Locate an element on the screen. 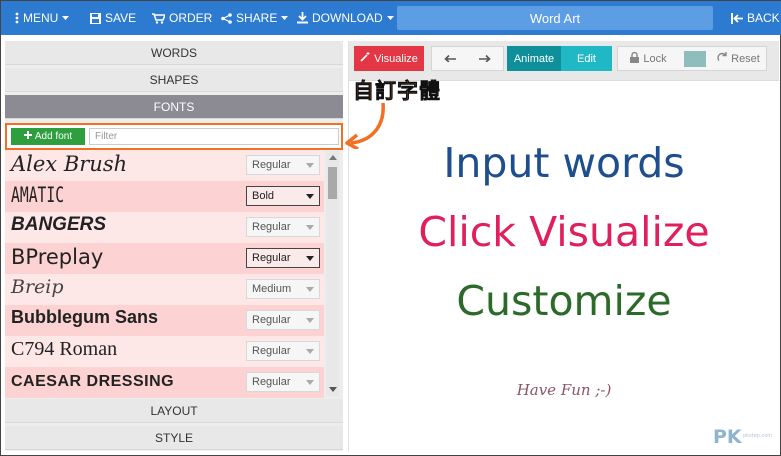 The image size is (781, 456). watermark-text: pkstep.com is located at coordinates (758, 436).